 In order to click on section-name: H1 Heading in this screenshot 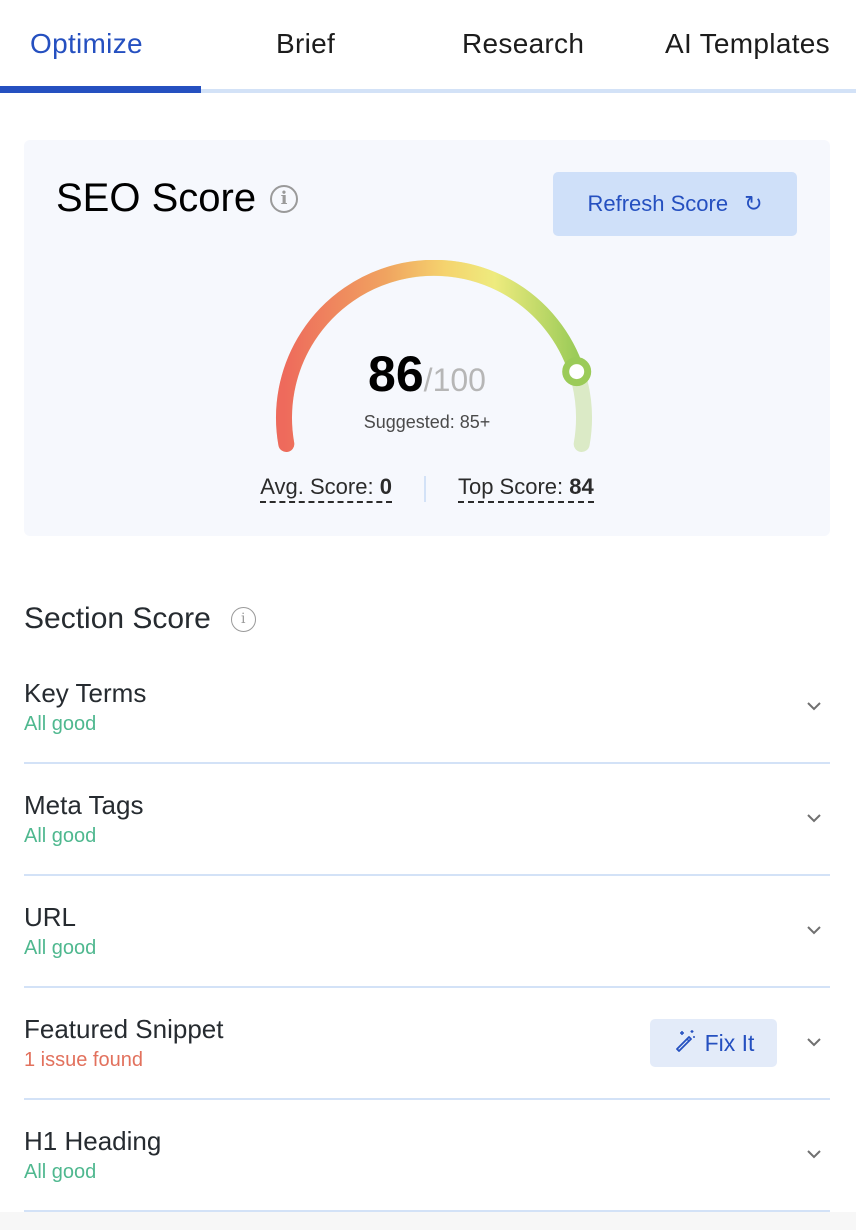, I will do `click(93, 1141)`.